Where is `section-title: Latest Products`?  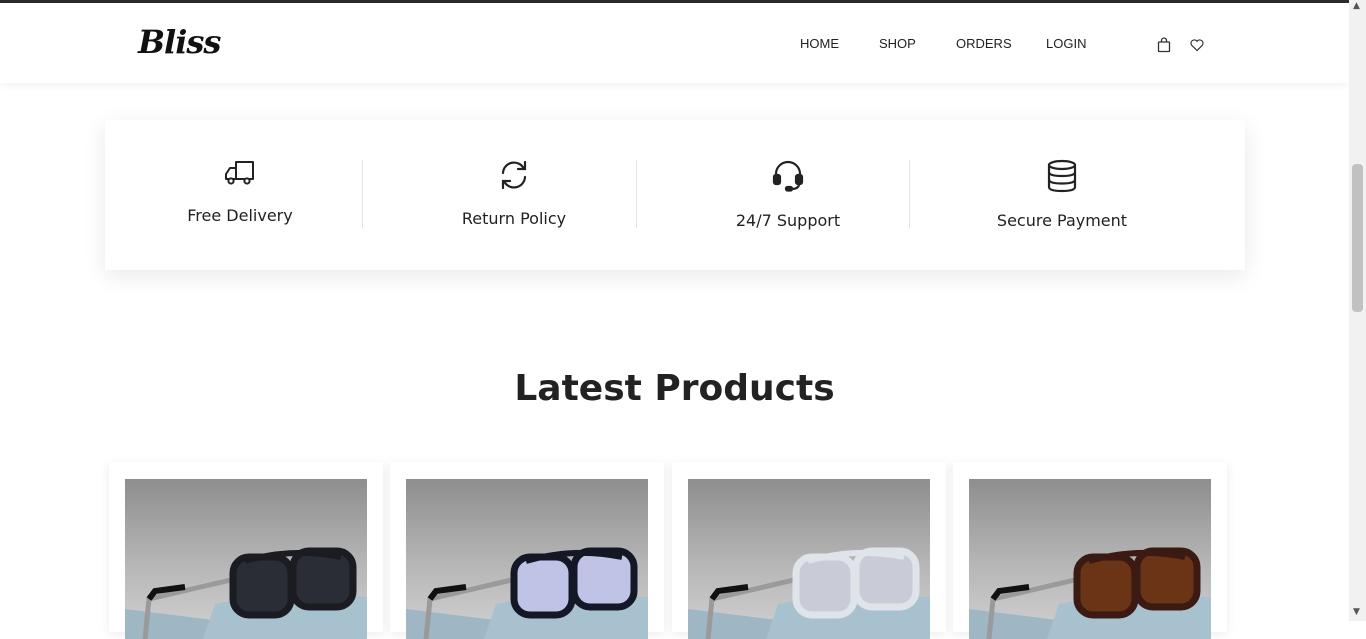 section-title: Latest Products is located at coordinates (674, 388).